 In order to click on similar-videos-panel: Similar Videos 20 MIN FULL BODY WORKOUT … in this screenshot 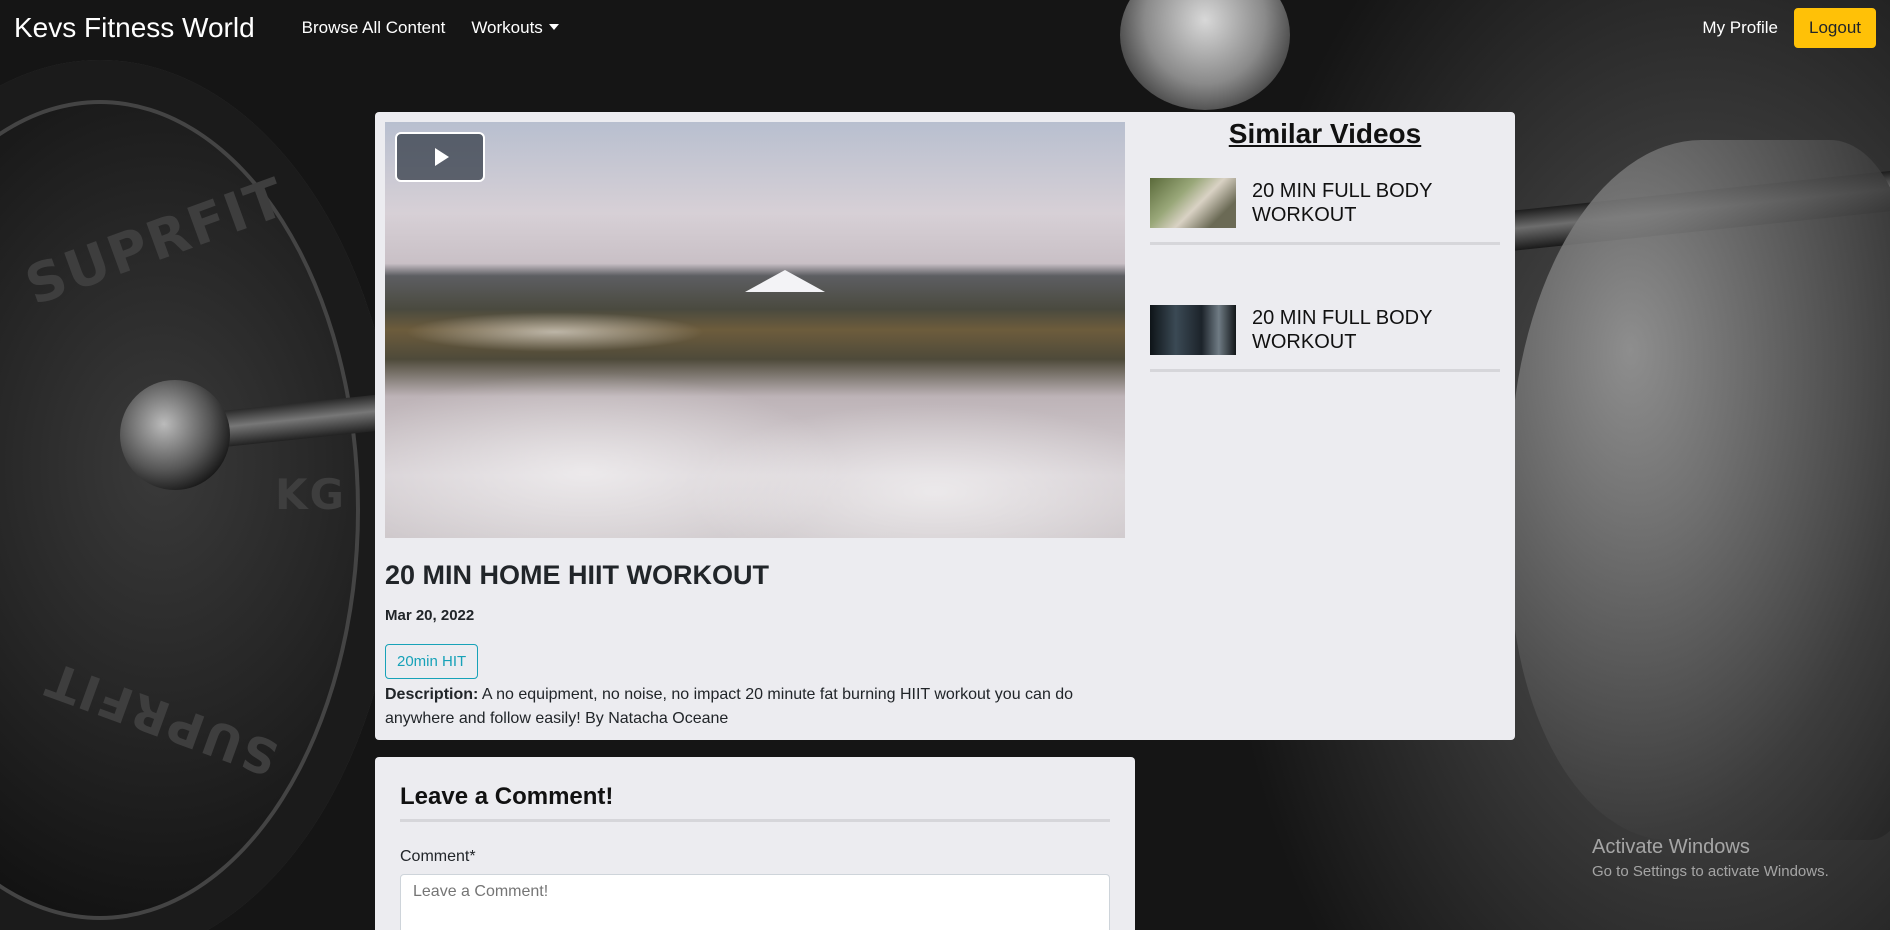, I will do `click(1325, 267)`.